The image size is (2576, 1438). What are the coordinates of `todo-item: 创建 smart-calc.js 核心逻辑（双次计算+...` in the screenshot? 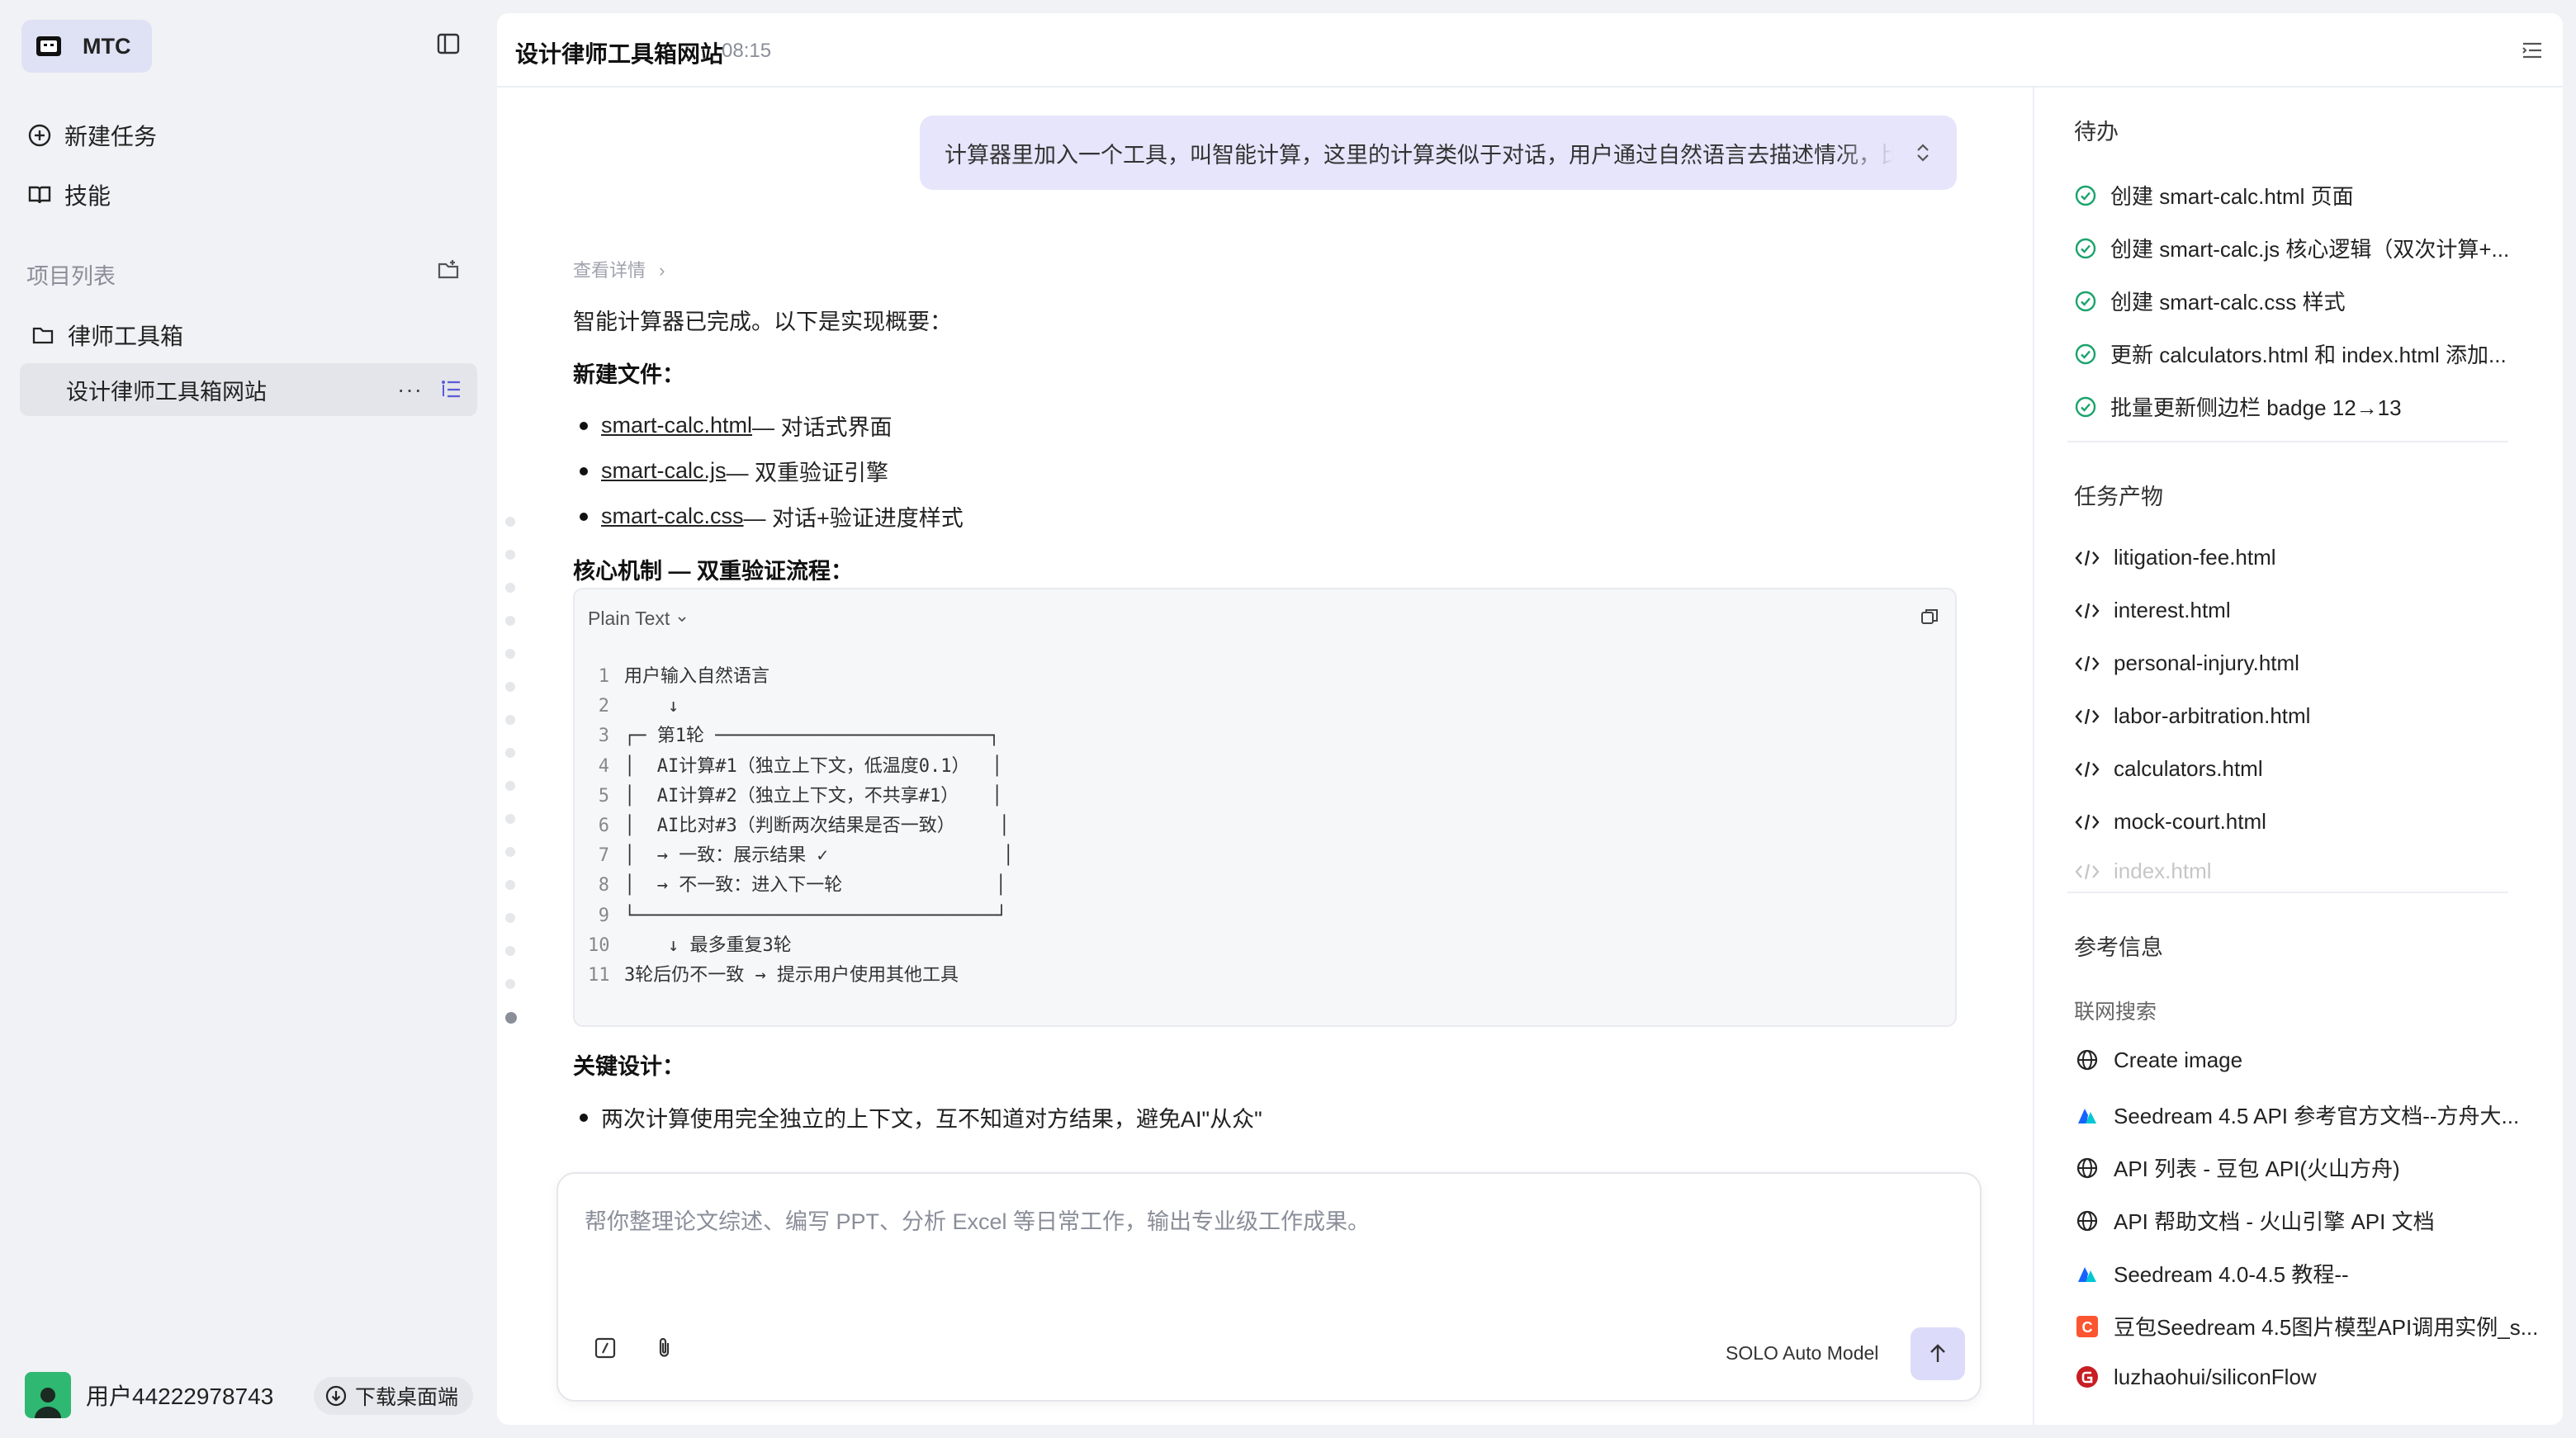 It's located at (2291, 248).